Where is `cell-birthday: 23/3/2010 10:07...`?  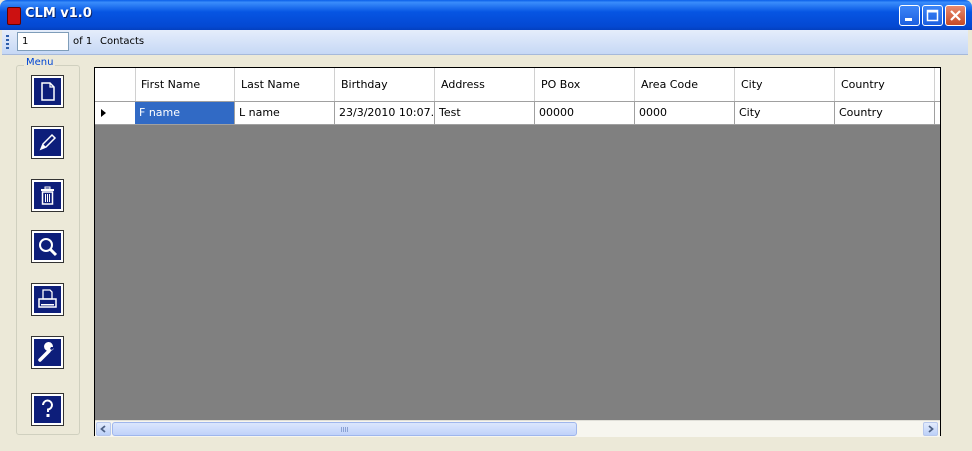
cell-birthday: 23/3/2010 10:07... is located at coordinates (385, 113).